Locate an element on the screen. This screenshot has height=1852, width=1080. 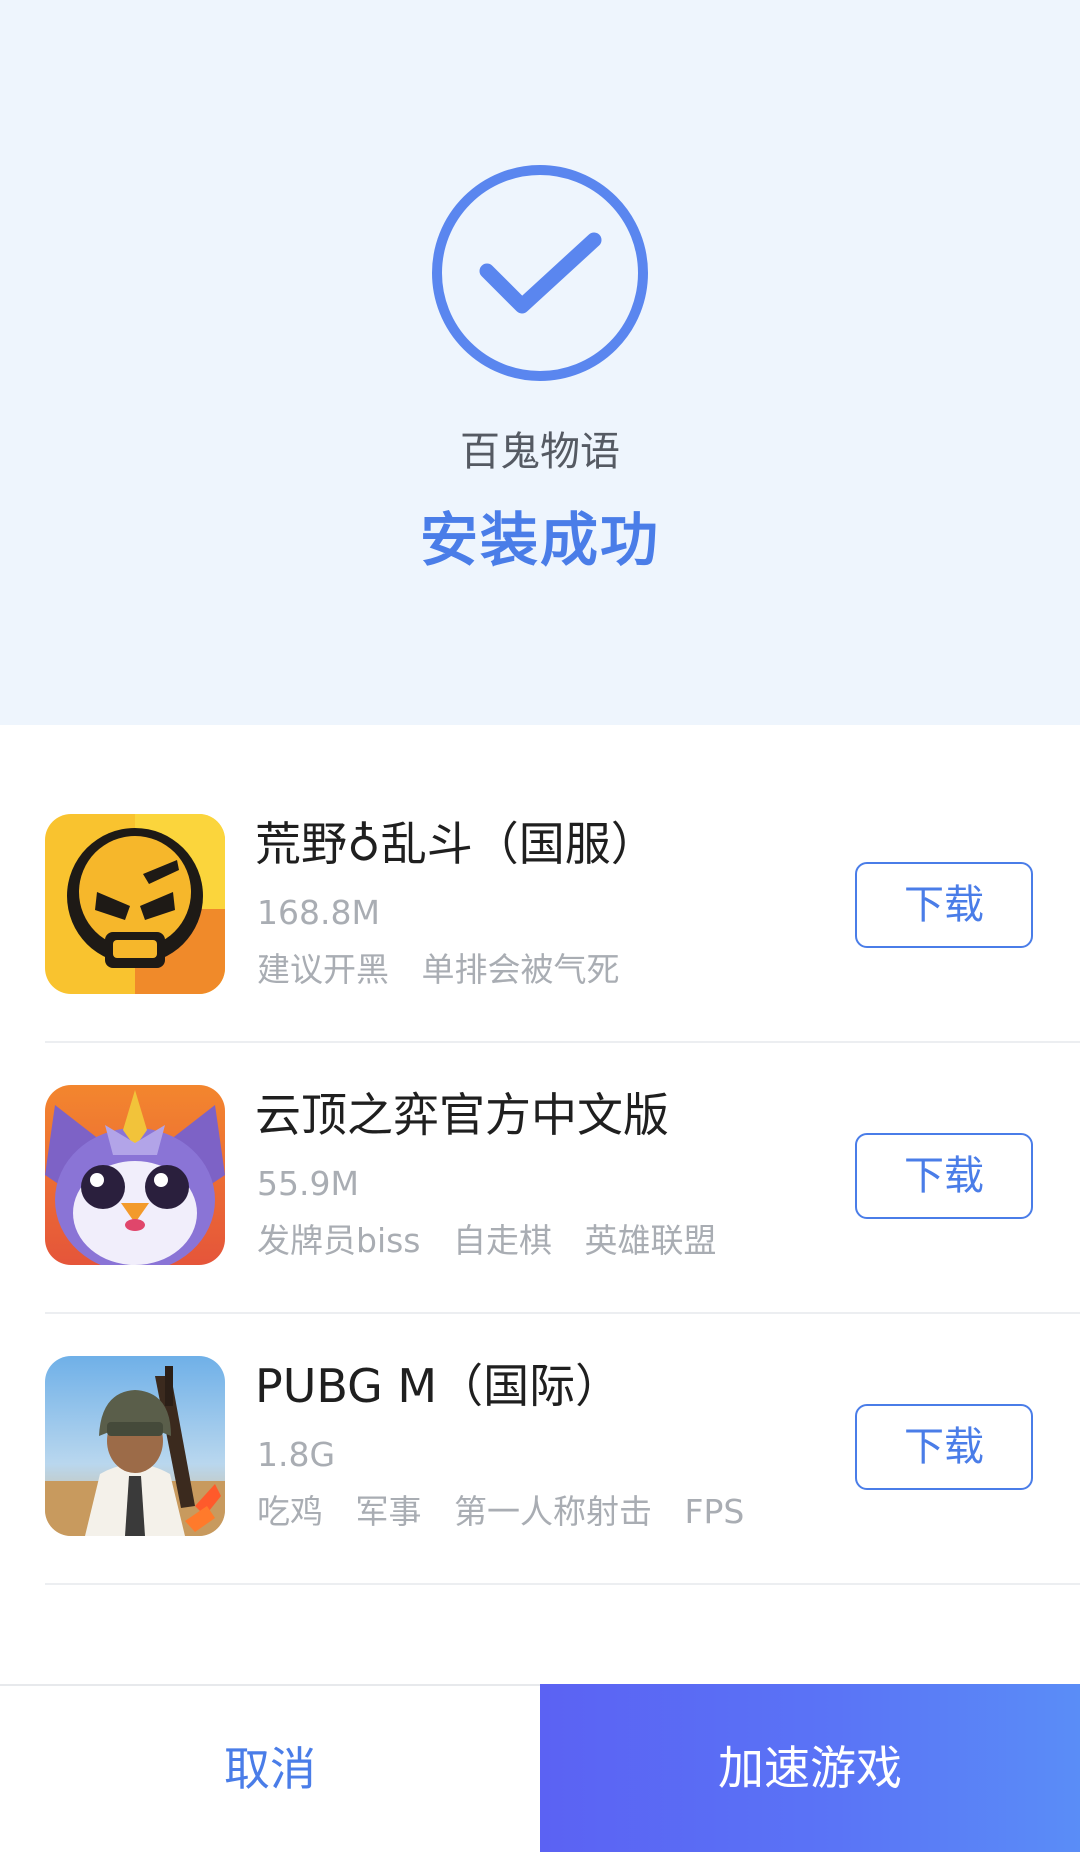
app-tag: FPS is located at coordinates (714, 1511).